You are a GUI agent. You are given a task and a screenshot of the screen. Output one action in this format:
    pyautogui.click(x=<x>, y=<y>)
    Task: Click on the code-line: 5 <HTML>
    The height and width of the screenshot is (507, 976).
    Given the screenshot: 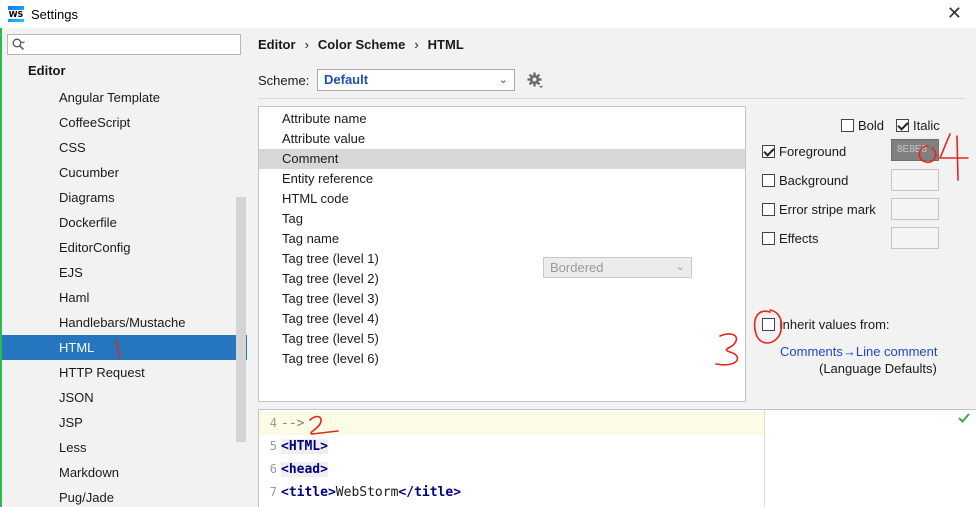 What is the action you would take?
    pyautogui.click(x=511, y=446)
    